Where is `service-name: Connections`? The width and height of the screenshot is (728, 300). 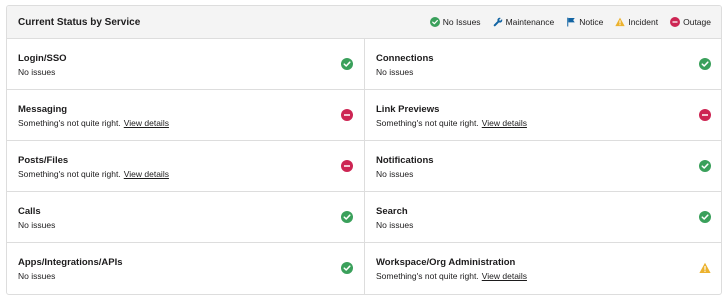
service-name: Connections is located at coordinates (405, 58).